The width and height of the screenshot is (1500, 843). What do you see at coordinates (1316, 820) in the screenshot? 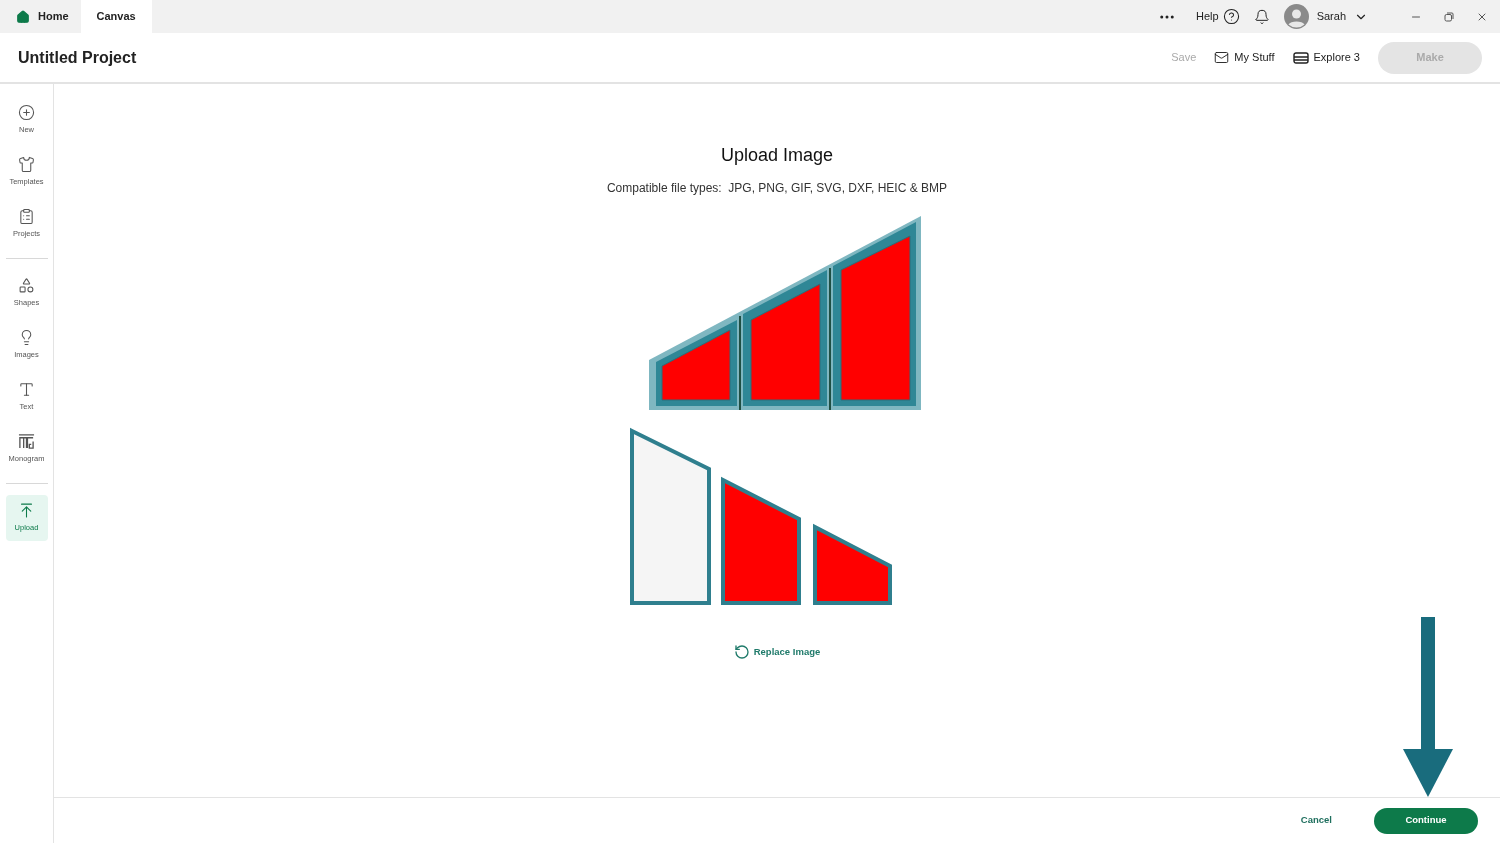
I see `cancel-button: Cancel` at bounding box center [1316, 820].